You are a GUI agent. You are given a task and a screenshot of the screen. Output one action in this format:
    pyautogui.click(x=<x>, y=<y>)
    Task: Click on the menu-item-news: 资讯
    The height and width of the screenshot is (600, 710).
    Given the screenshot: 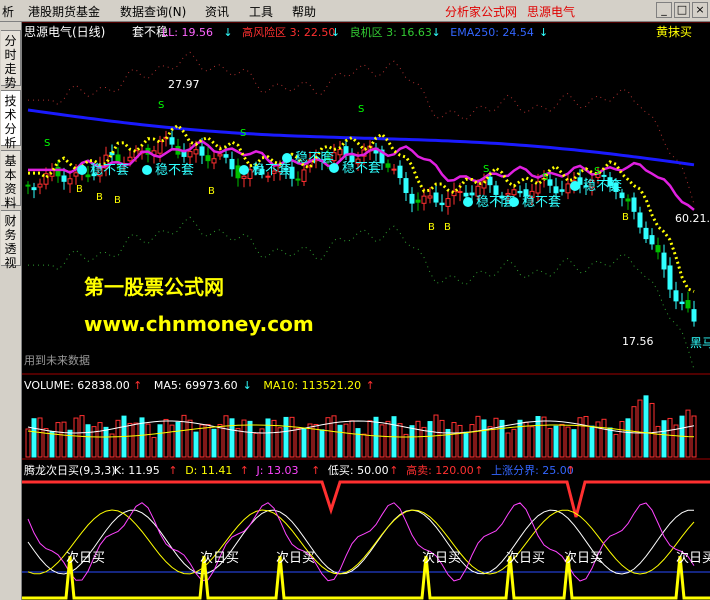 What is the action you would take?
    pyautogui.click(x=217, y=11)
    